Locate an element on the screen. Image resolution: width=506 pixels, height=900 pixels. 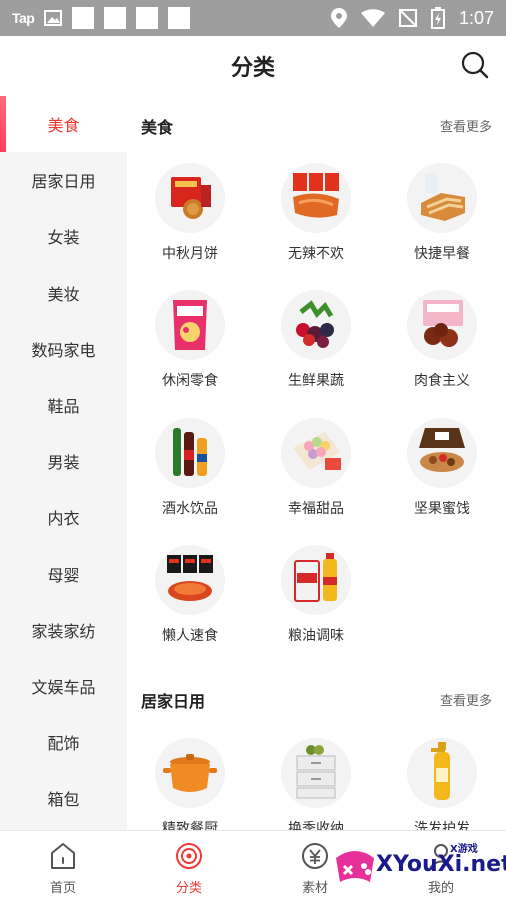
category-item: 精致餐厨 is located at coordinates (190, 784).